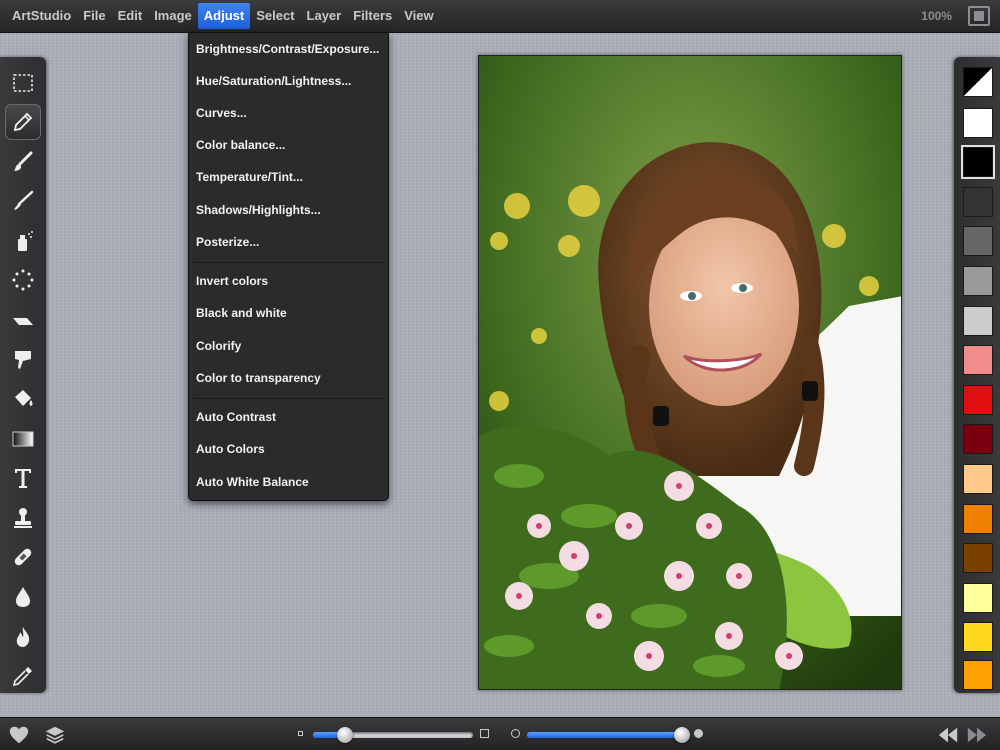  I want to click on heart-icon, so click(19, 735).